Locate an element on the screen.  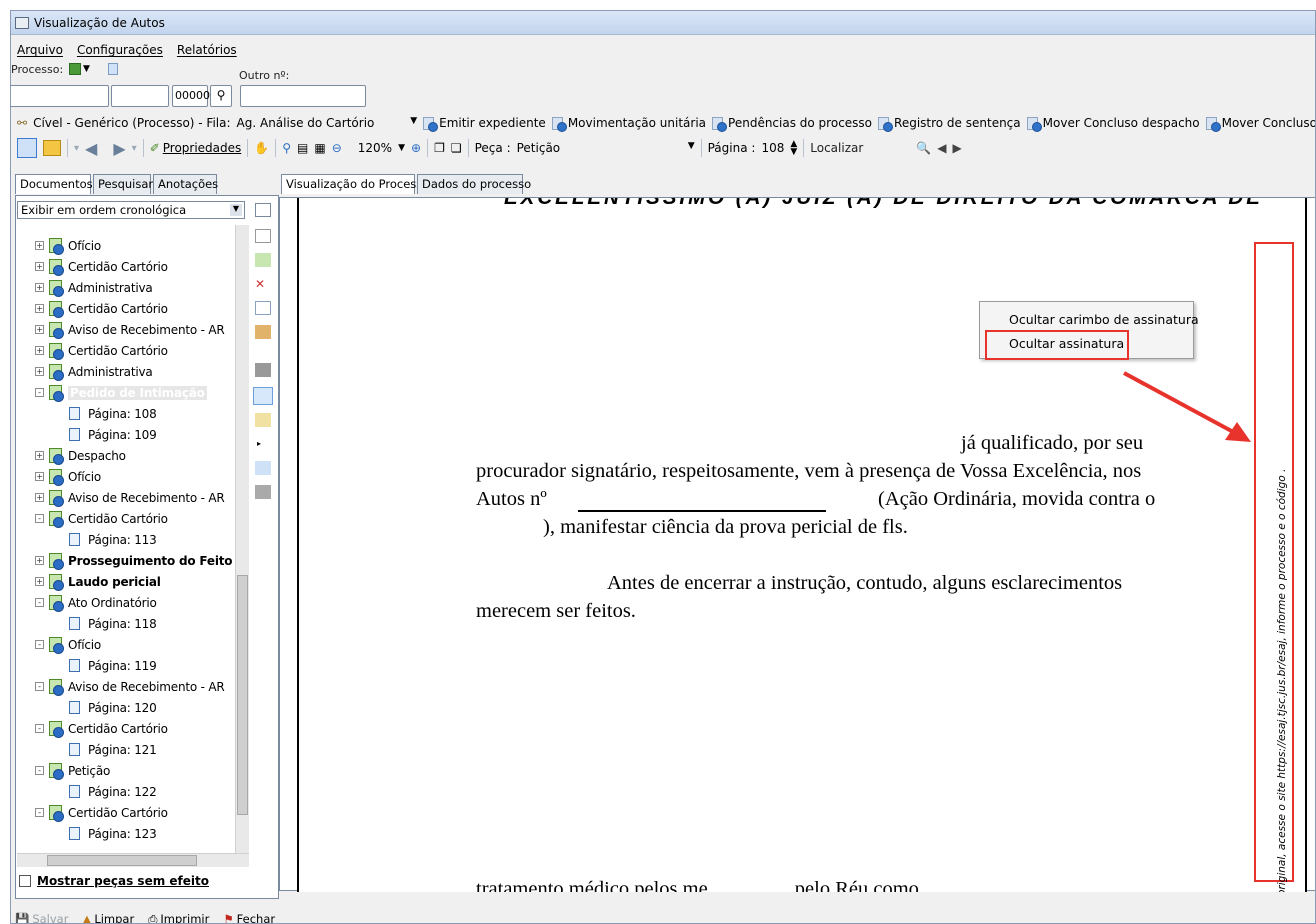
tree-page-item: Página: 113 is located at coordinates (111, 539).